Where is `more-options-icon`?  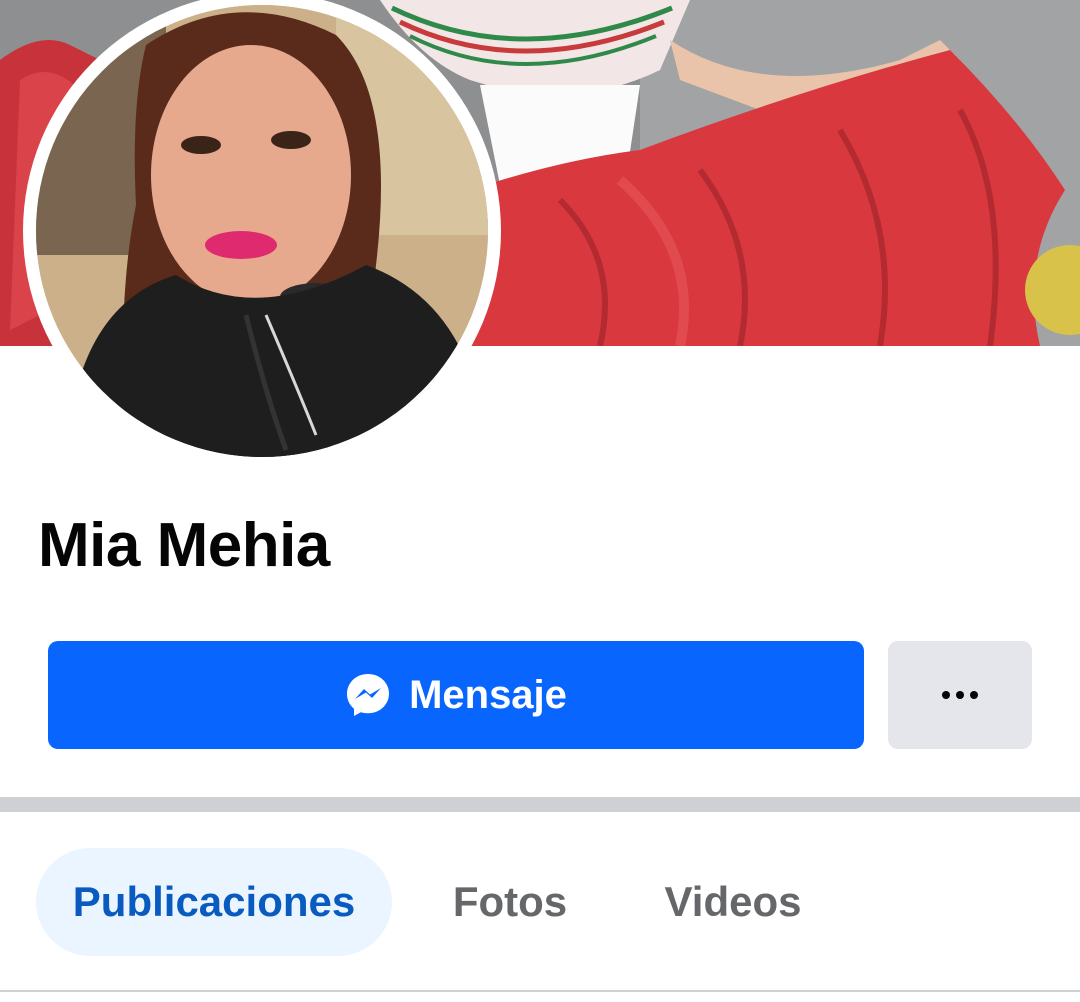
more-options-icon is located at coordinates (960, 695).